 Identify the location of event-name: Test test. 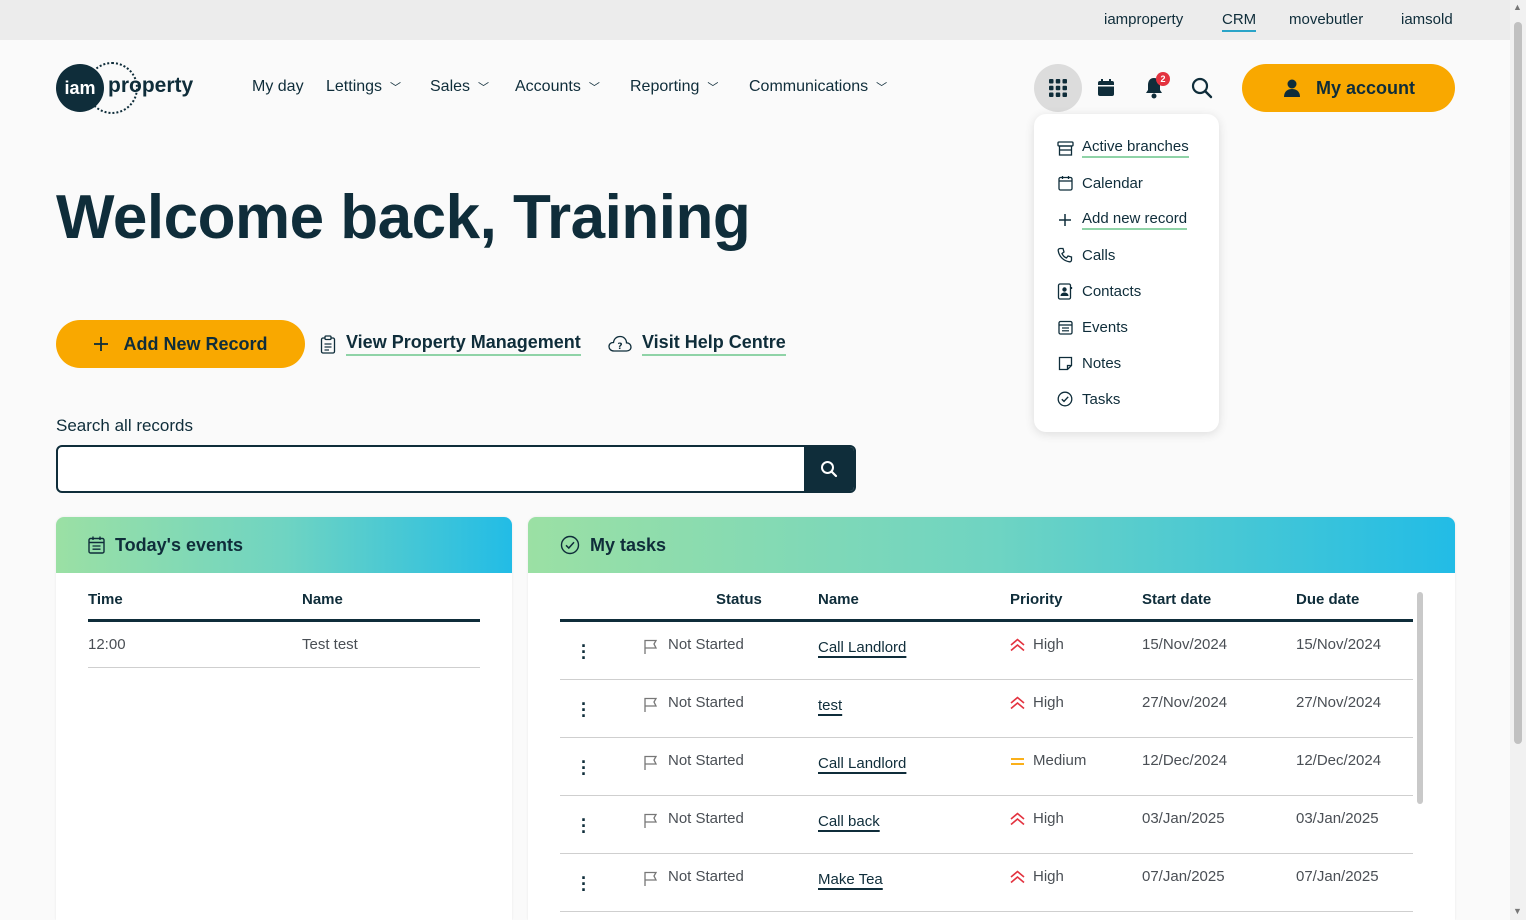
(330, 644).